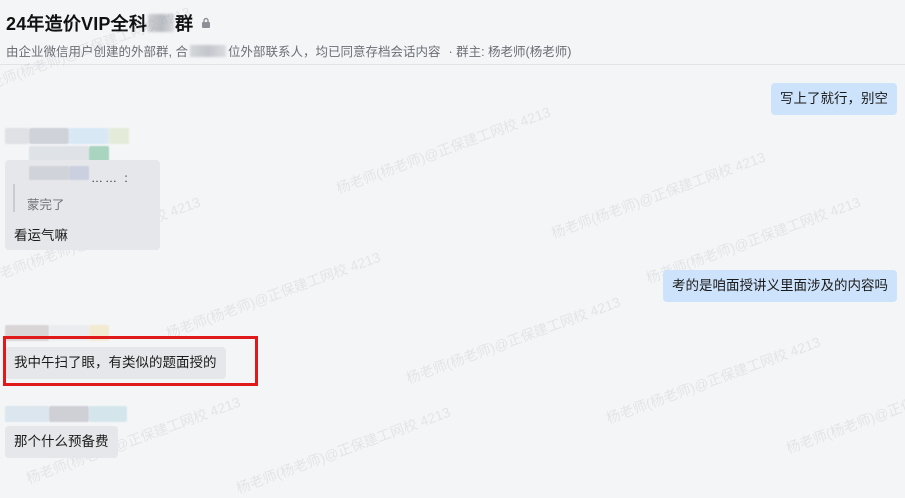 The image size is (905, 498). I want to click on subtitle-prefix: 由企业微信用户创建的外部群, 合, so click(97, 52).